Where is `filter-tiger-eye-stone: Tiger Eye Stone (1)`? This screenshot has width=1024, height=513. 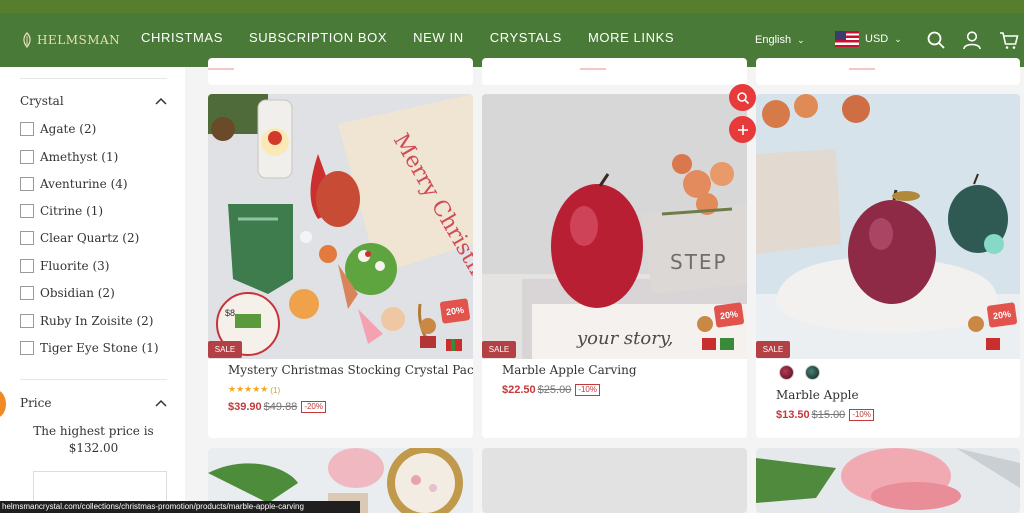
filter-tiger-eye-stone: Tiger Eye Stone (1) is located at coordinates (89, 348).